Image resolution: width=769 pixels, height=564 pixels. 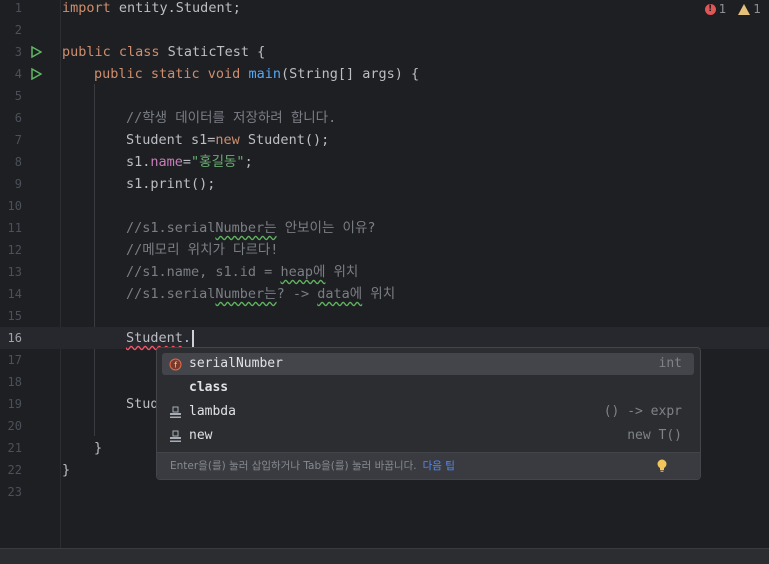 What do you see at coordinates (18, 140) in the screenshot?
I see `line-number: 7` at bounding box center [18, 140].